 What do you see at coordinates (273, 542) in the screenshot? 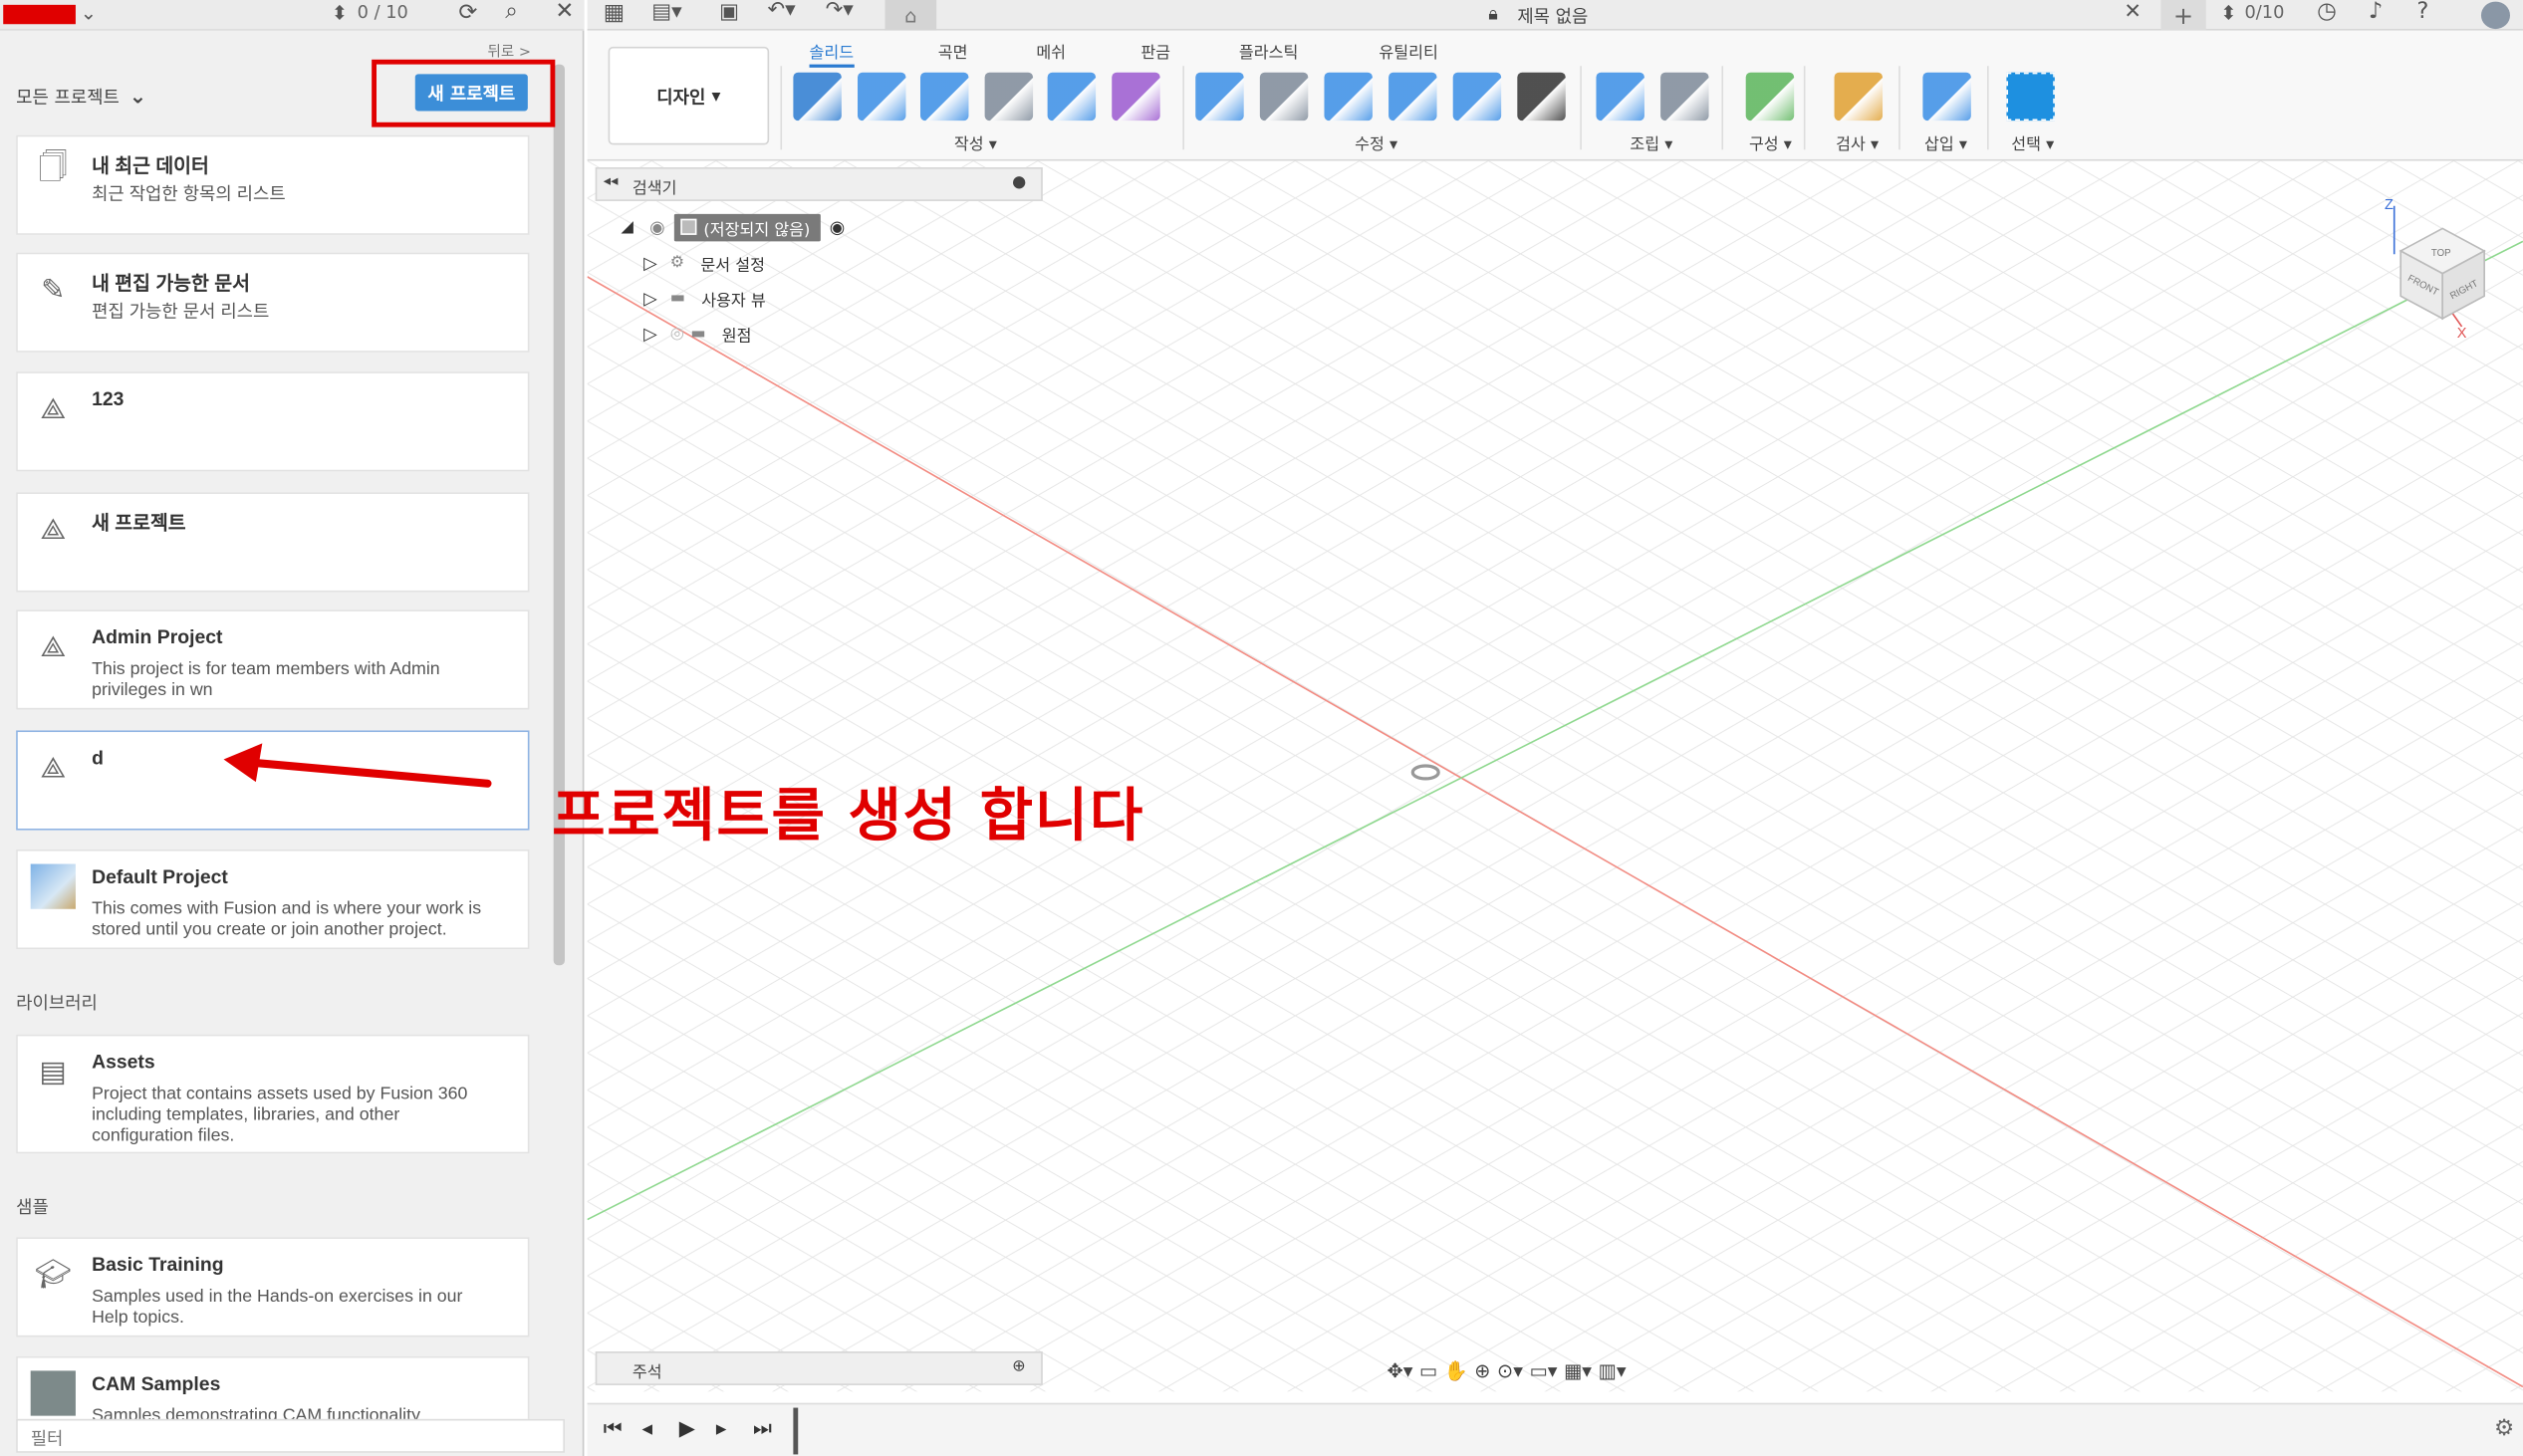
I see `project-card: ⟁ 새 프로젝트` at bounding box center [273, 542].